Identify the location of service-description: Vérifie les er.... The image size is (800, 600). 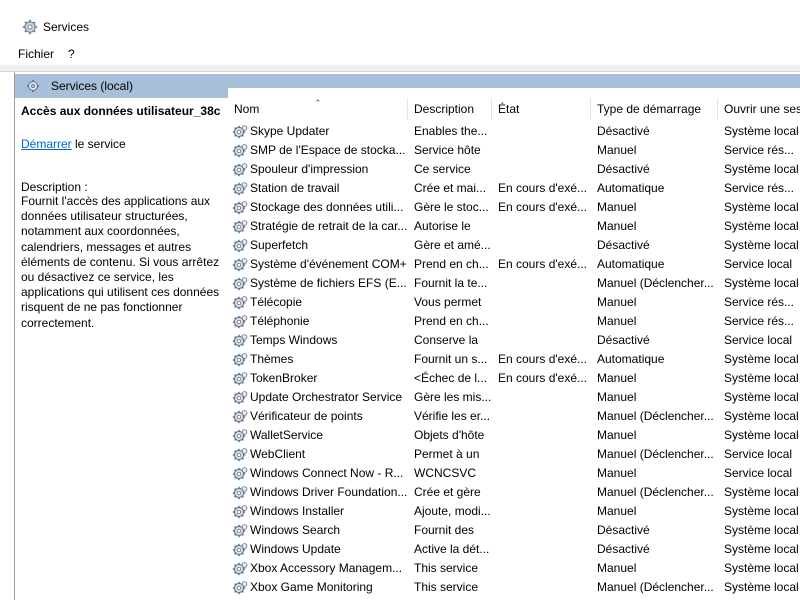
(452, 416).